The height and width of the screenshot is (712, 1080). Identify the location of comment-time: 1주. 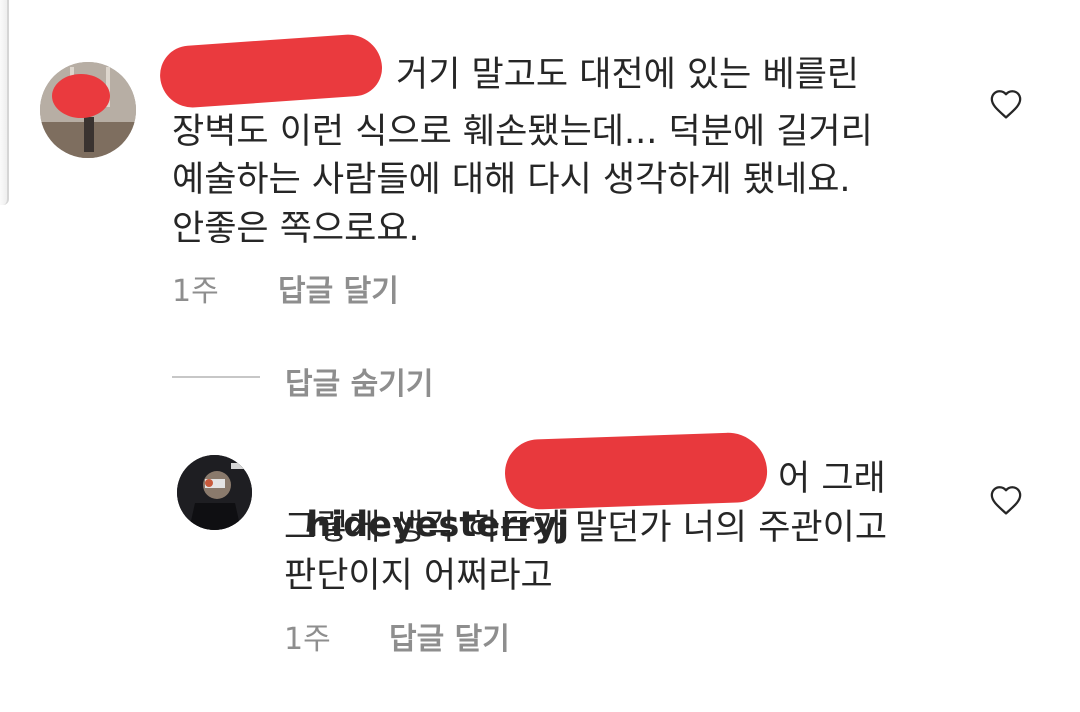
(195, 291).